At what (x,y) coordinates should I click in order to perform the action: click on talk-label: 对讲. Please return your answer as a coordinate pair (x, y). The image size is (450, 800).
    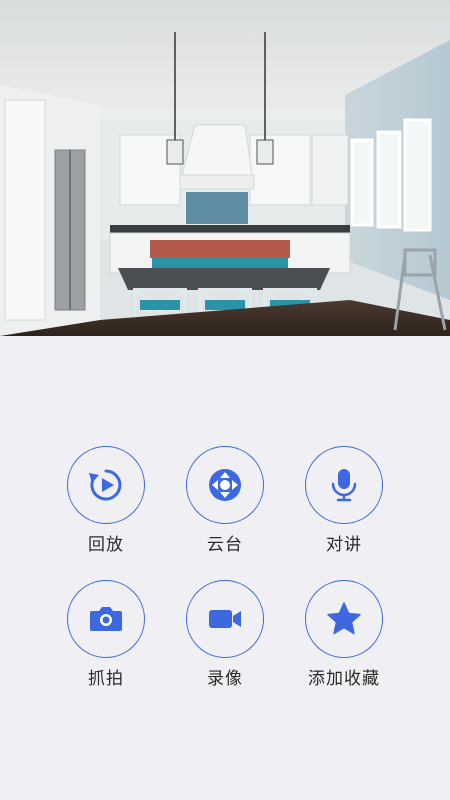
    Looking at the image, I should click on (344, 545).